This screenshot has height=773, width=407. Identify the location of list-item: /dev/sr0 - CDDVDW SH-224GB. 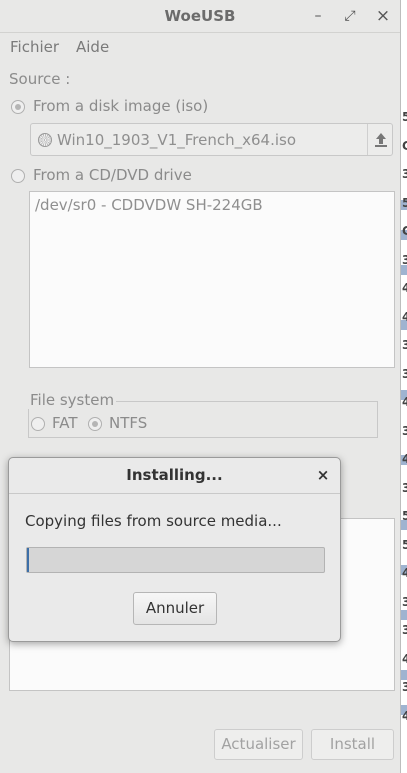
(149, 205).